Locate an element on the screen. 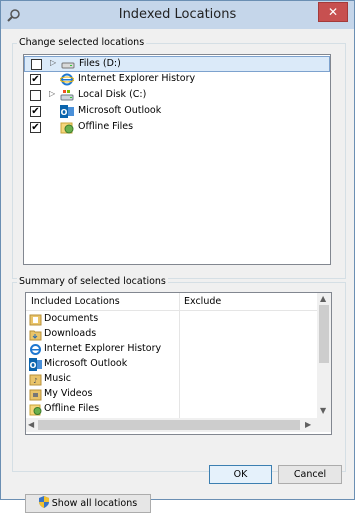  window-title: Indexed Locations is located at coordinates (177, 14).